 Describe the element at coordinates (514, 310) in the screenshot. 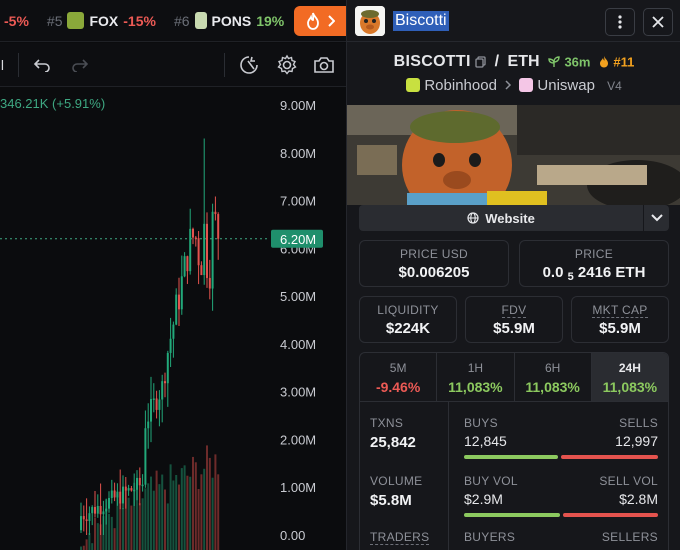

I see `fdv-label: FDV` at that location.